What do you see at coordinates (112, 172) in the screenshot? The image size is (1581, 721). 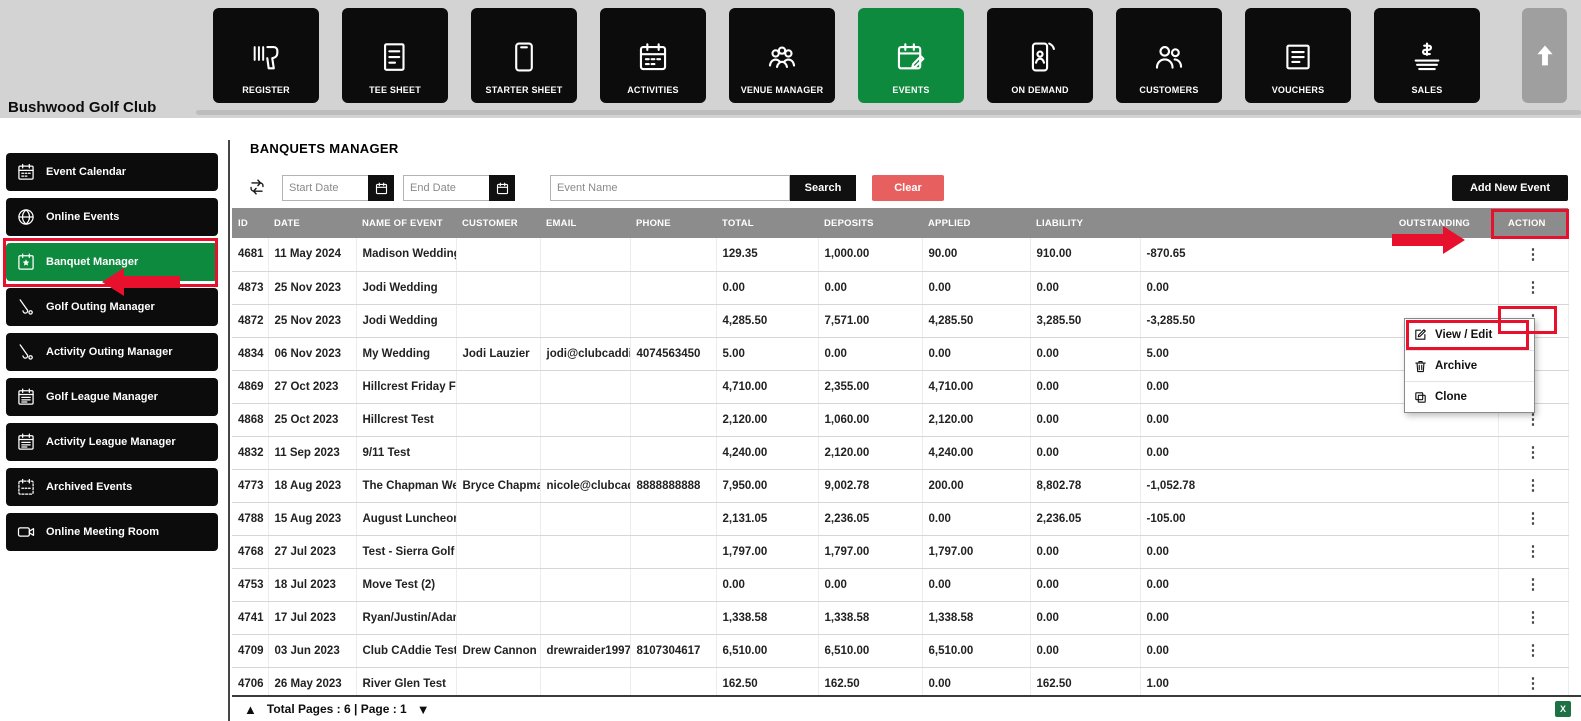 I see `sidebar-item-event-calendar: Event Calendar` at bounding box center [112, 172].